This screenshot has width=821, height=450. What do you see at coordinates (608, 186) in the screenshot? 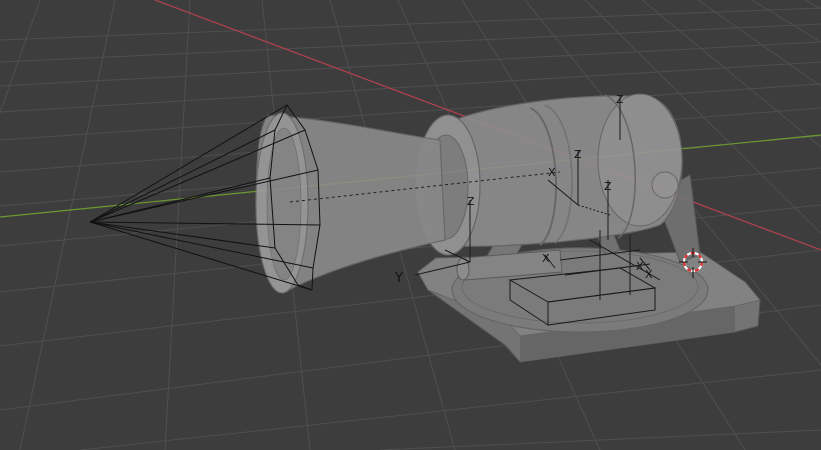
I see `empty-z-label-3: Z` at bounding box center [608, 186].